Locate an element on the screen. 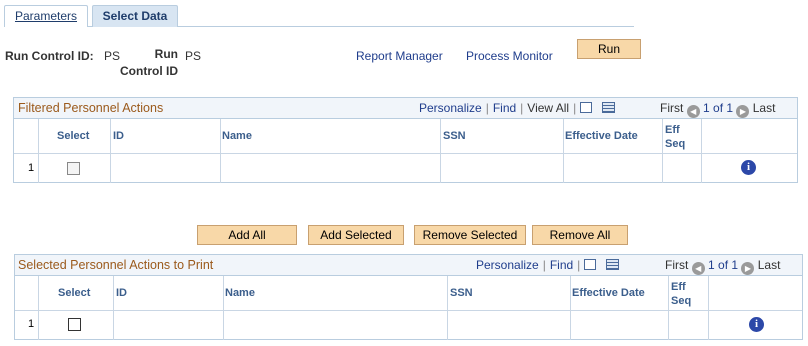 This screenshot has width=808, height=346. remove-selected-button: Remove Selected is located at coordinates (470, 235).